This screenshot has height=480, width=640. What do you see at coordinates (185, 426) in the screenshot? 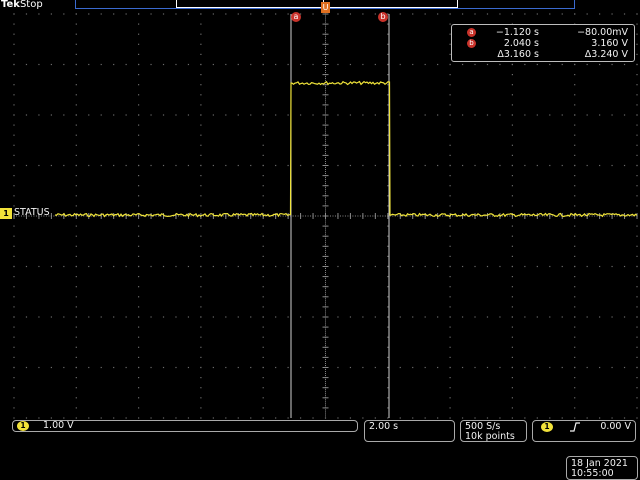
I see `channel-scale-readout: 1 1.00 V` at bounding box center [185, 426].